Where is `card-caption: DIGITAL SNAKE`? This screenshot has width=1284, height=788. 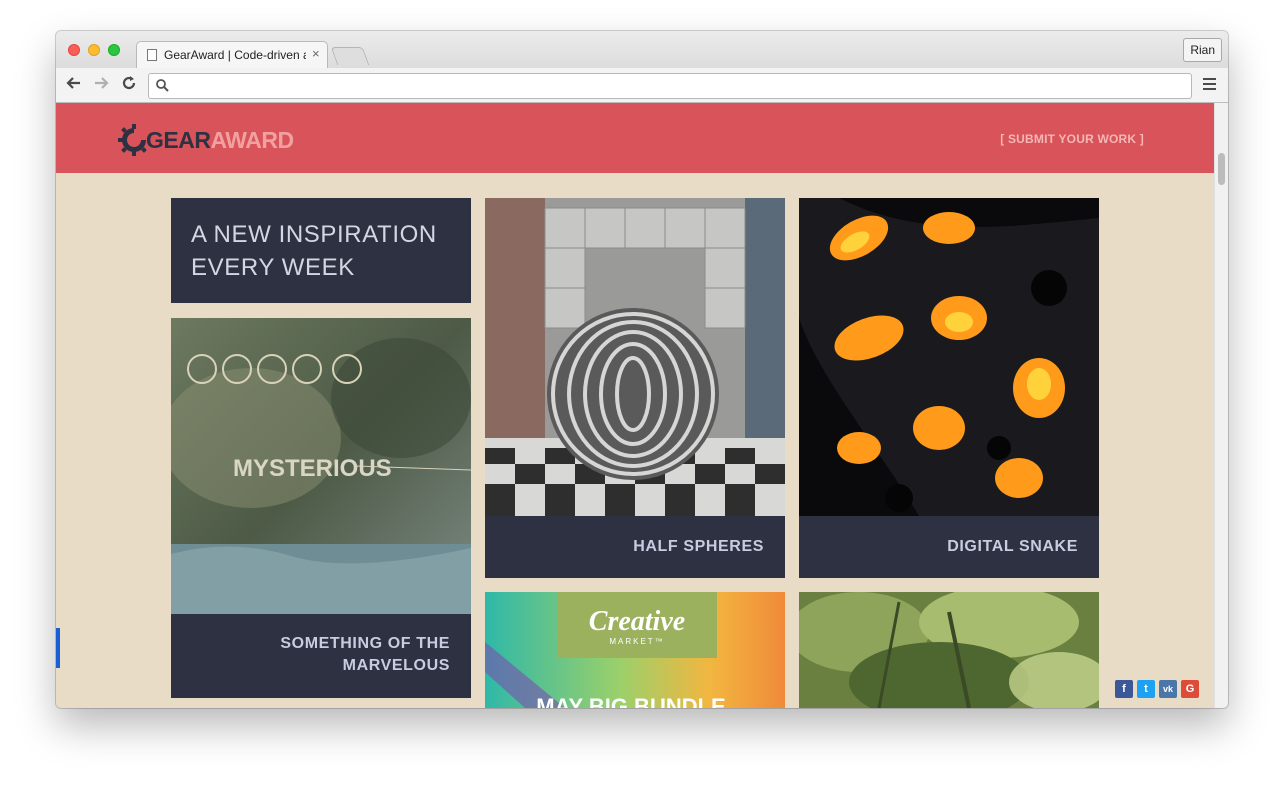
card-caption: DIGITAL SNAKE is located at coordinates (949, 547).